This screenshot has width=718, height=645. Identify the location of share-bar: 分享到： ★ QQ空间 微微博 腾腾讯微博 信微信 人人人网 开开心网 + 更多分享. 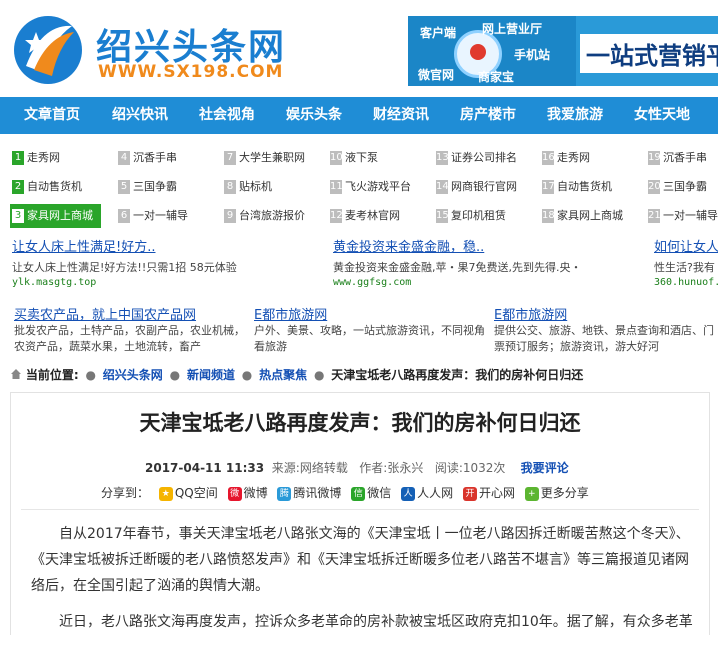
(345, 493).